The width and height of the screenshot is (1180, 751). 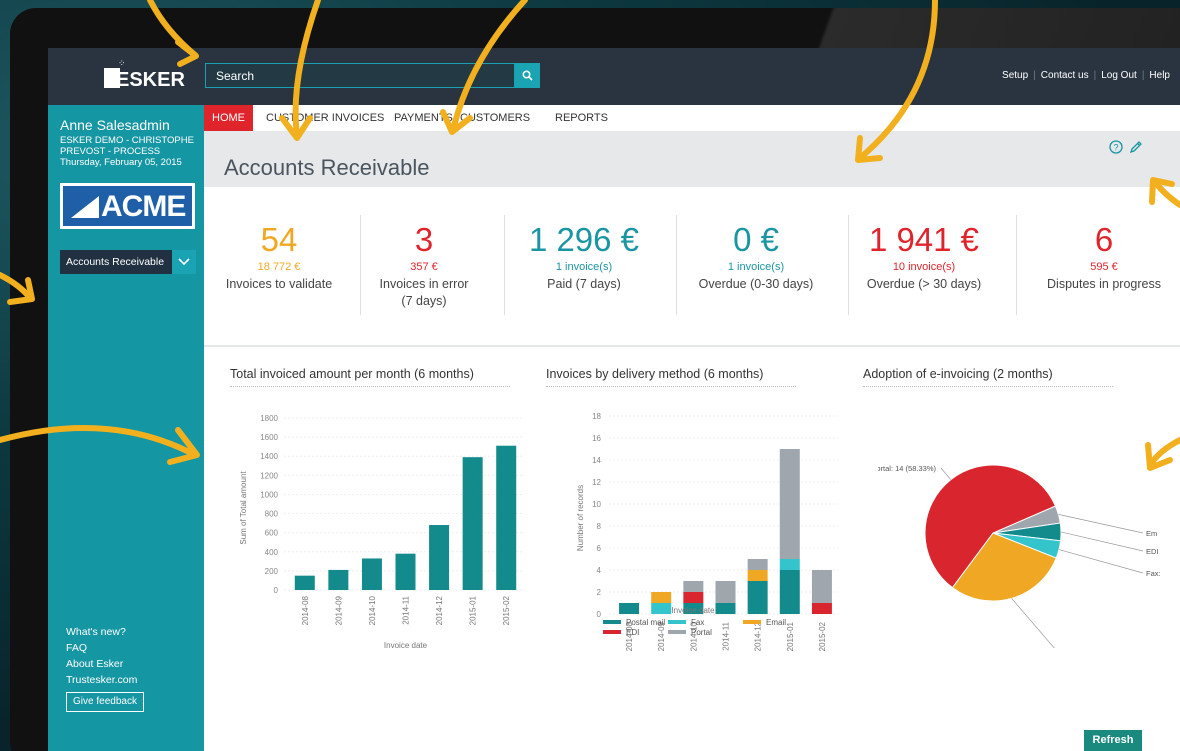 What do you see at coordinates (1104, 267) in the screenshot?
I see `kpi-subvalue: 595 €` at bounding box center [1104, 267].